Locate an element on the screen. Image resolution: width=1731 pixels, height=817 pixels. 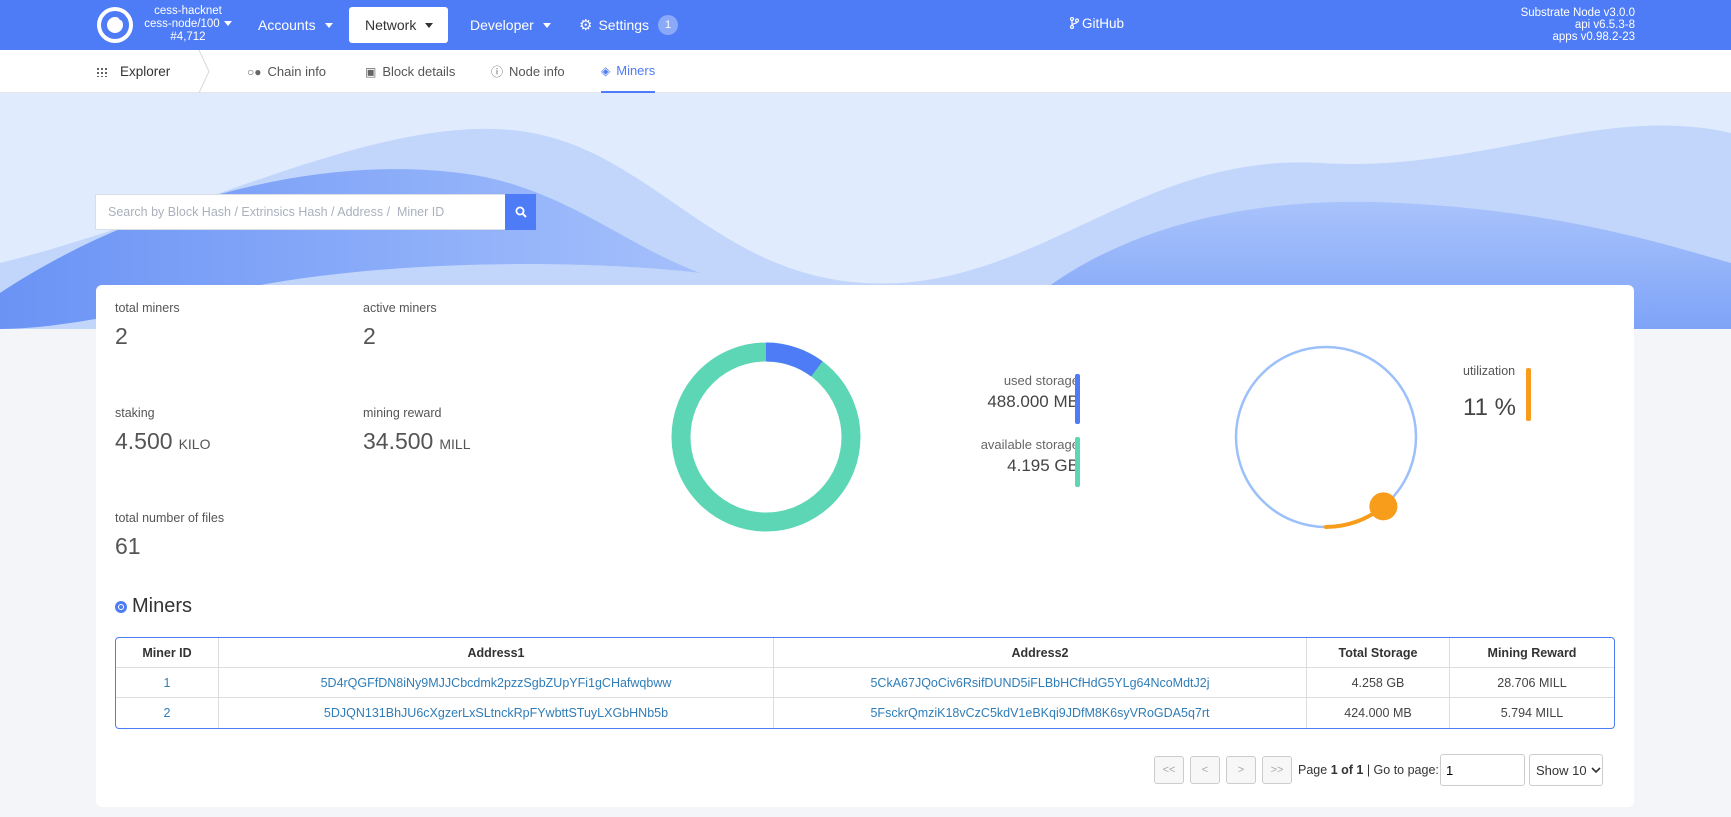
donut-available-segment is located at coordinates (766, 437).